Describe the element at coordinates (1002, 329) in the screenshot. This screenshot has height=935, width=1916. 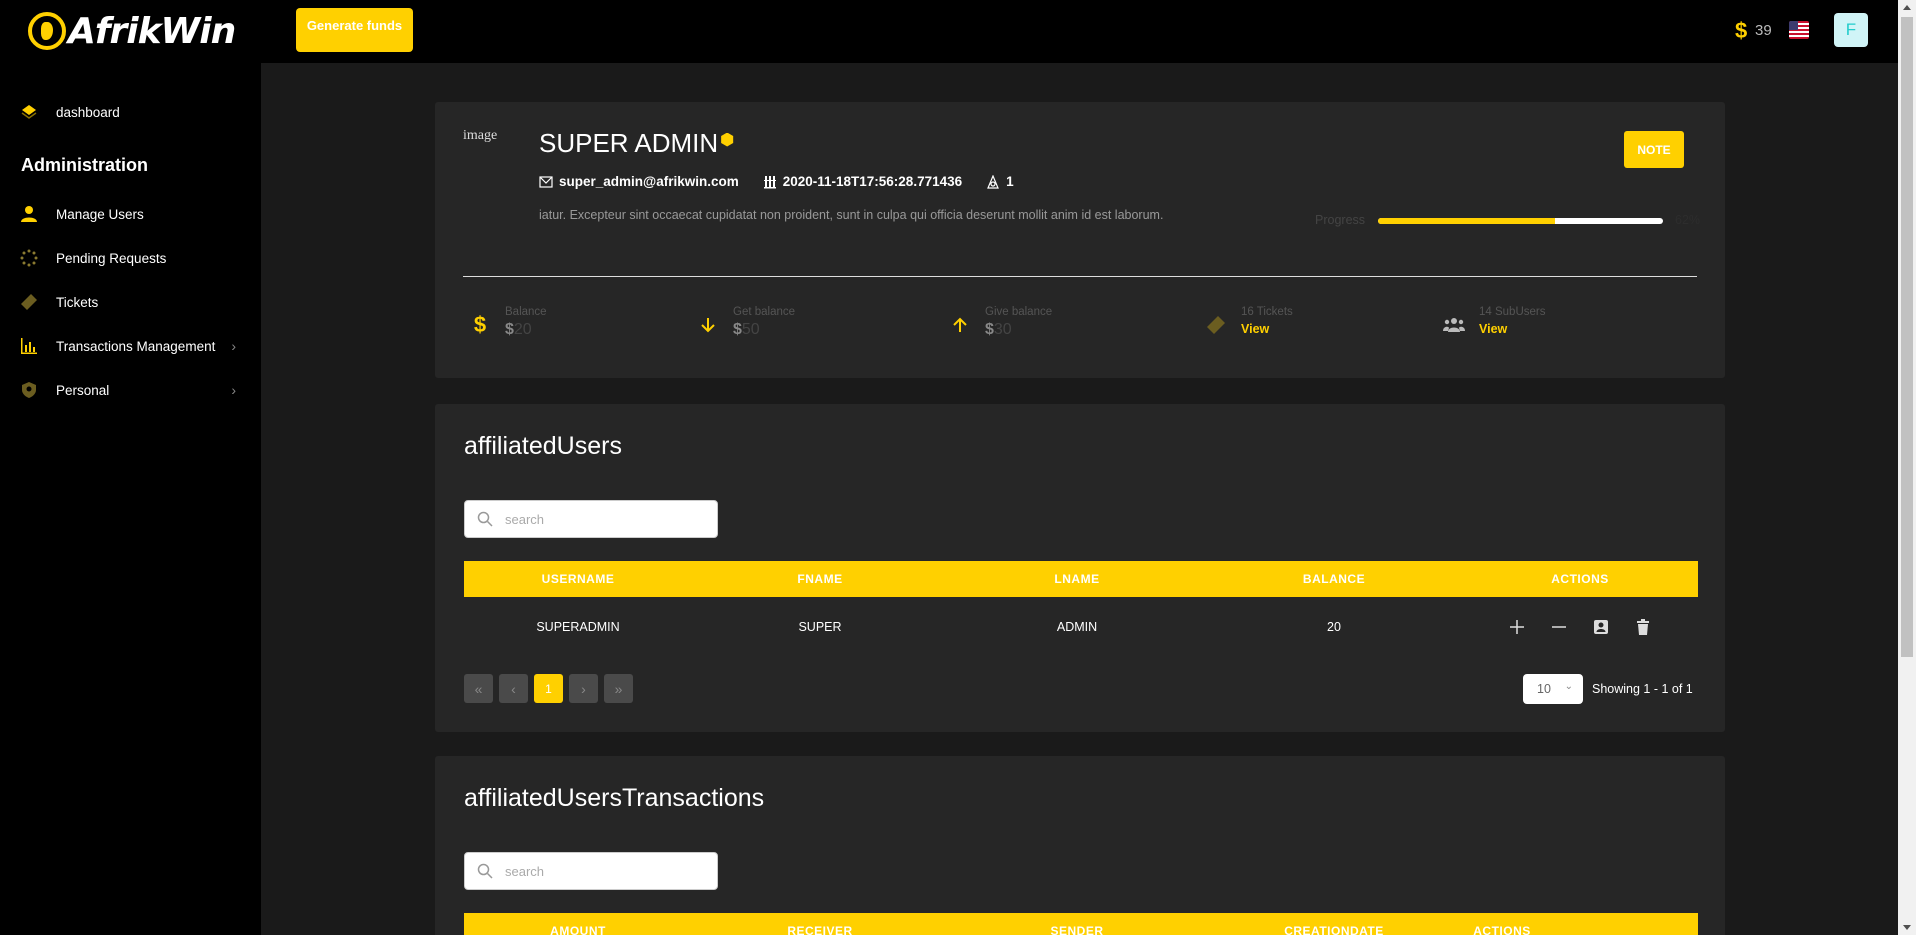
I see `stat-amount: 30` at that location.